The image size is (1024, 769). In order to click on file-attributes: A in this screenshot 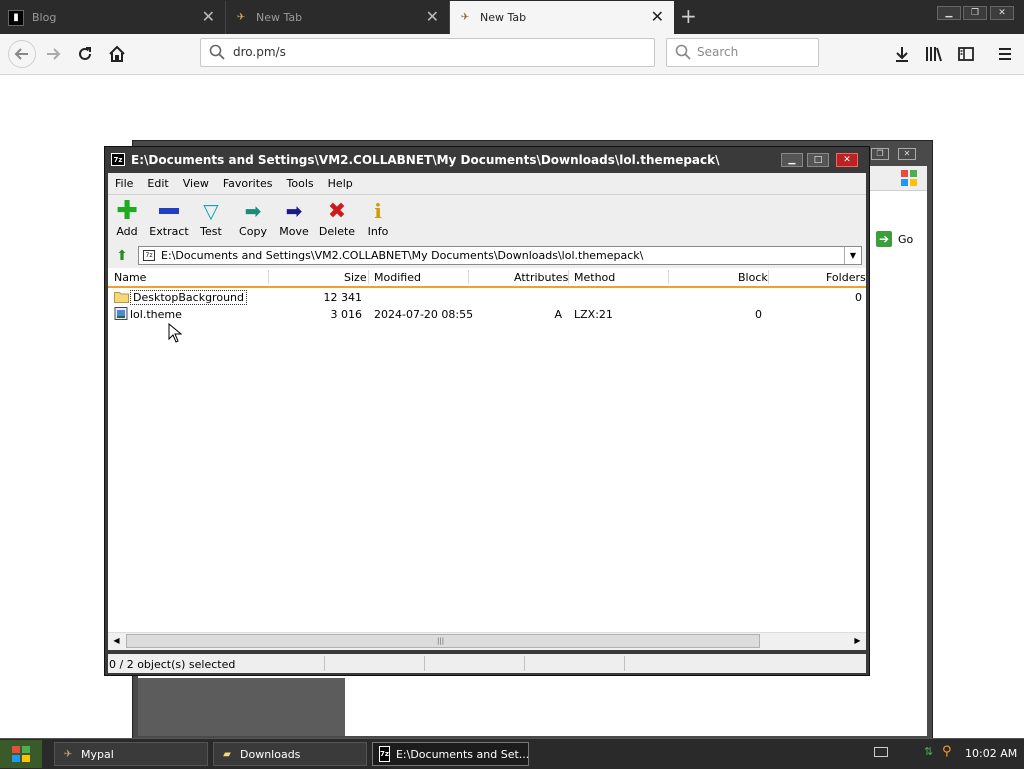, I will do `click(558, 314)`.